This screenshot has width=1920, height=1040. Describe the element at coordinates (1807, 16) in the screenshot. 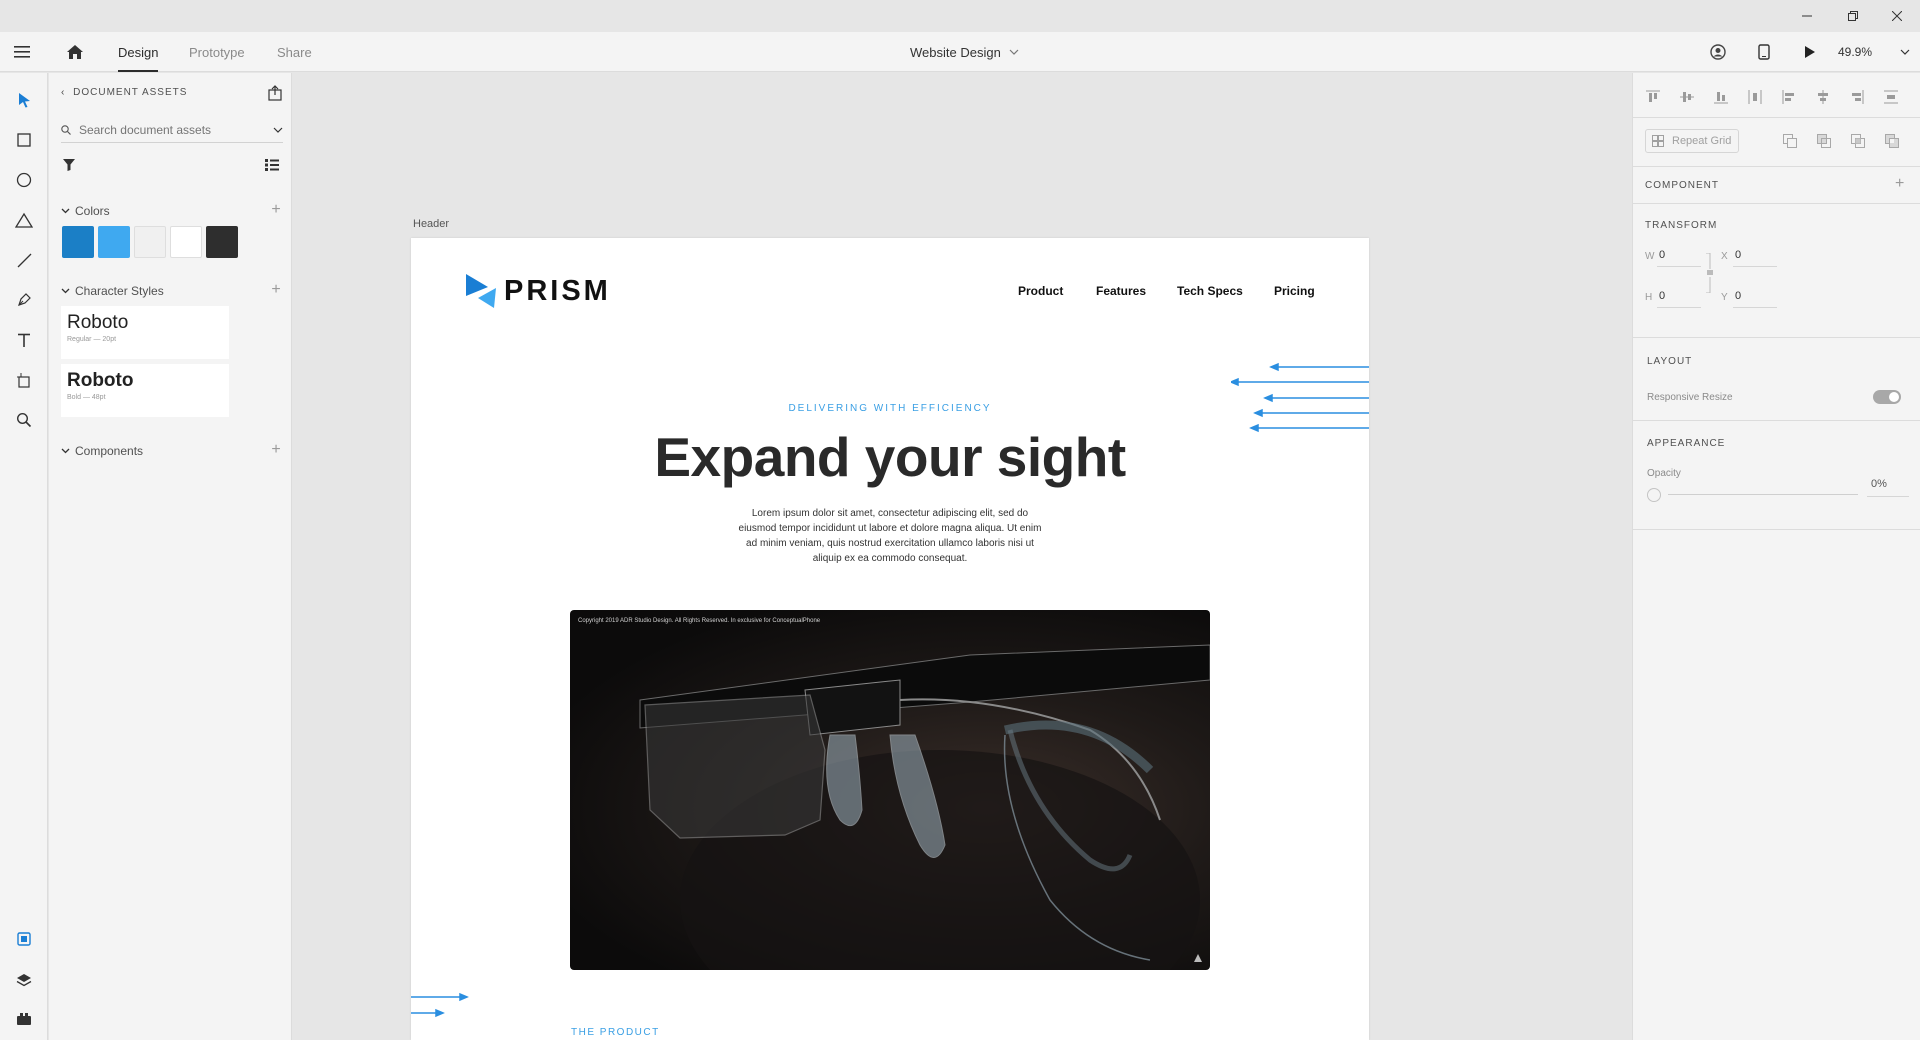

I see `minimize-button` at that location.